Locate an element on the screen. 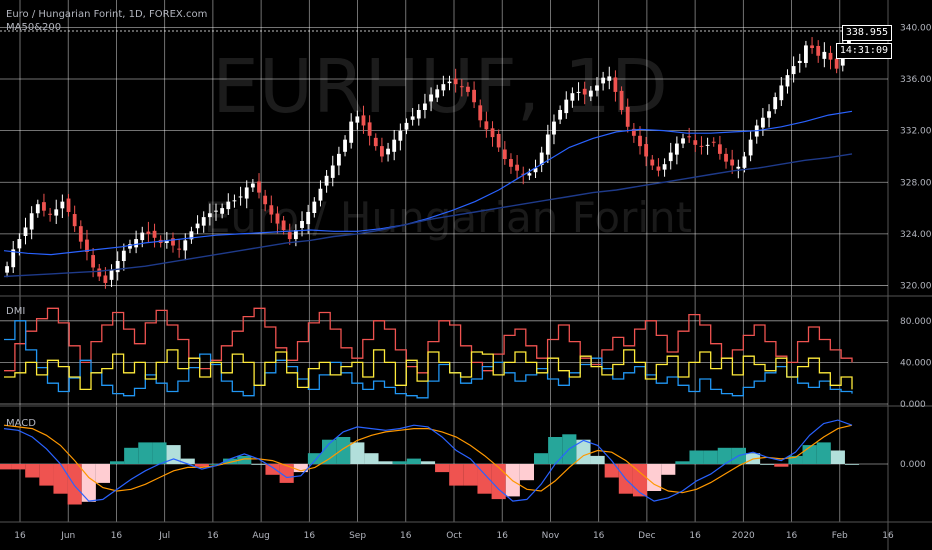  dmi-tick-label: 0.000 is located at coordinates (913, 405).